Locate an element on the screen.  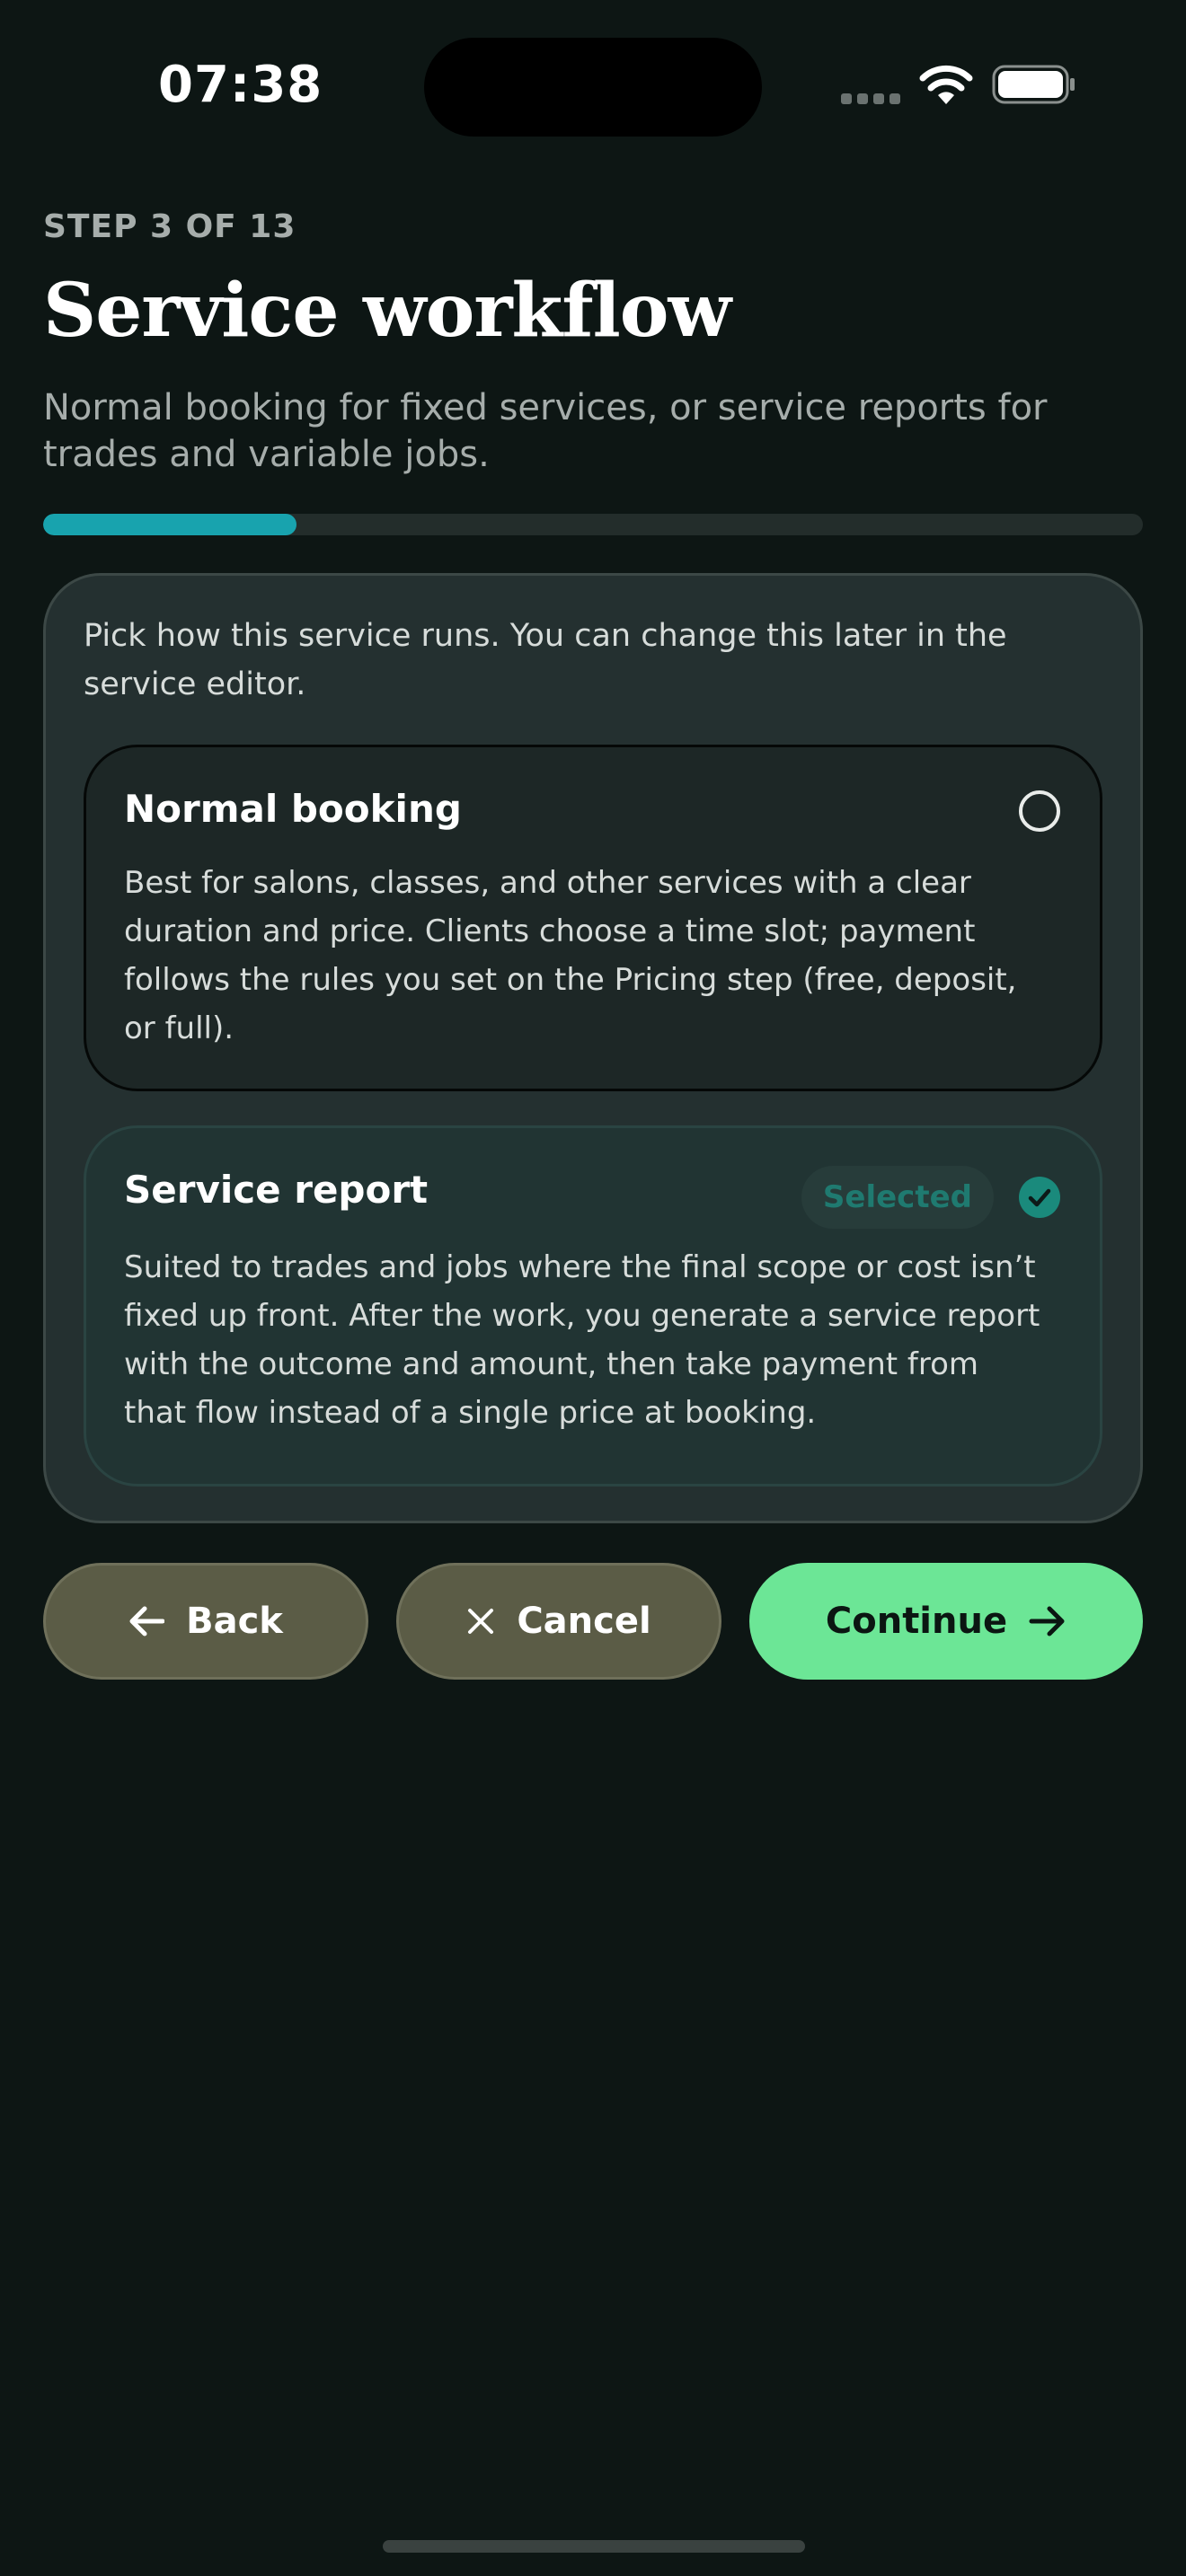
status-time: 07:38 is located at coordinates (240, 85).